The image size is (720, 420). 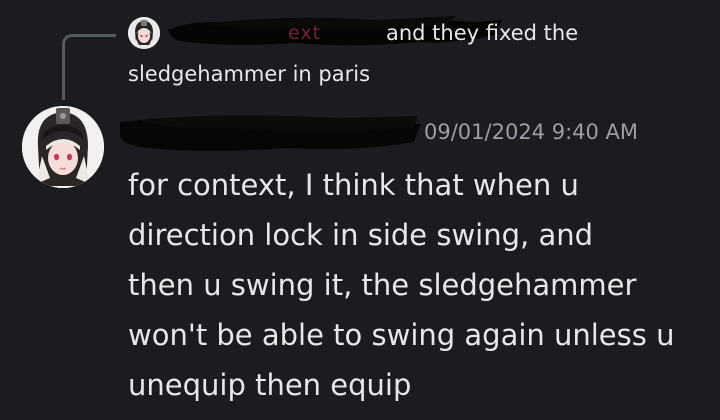 What do you see at coordinates (249, 74) in the screenshot?
I see `reply-text-line-2: sledgehammer in paris` at bounding box center [249, 74].